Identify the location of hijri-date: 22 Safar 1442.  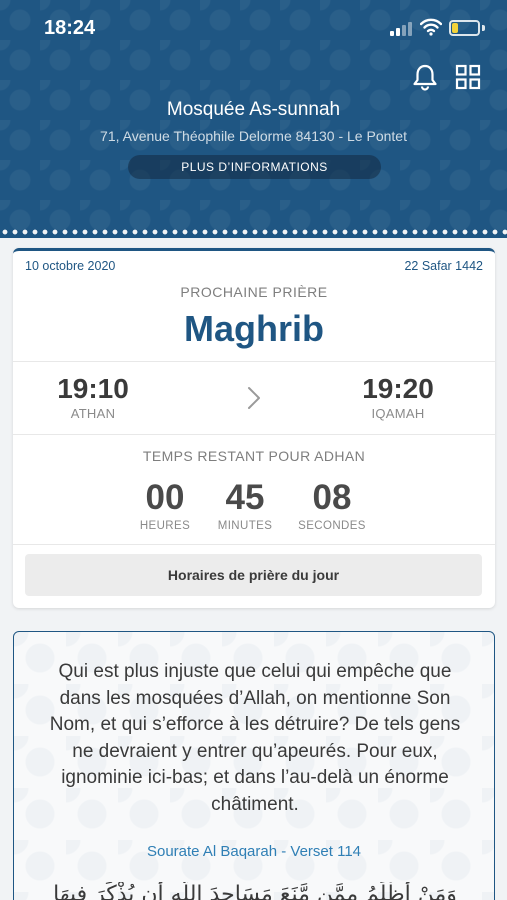
(443, 266).